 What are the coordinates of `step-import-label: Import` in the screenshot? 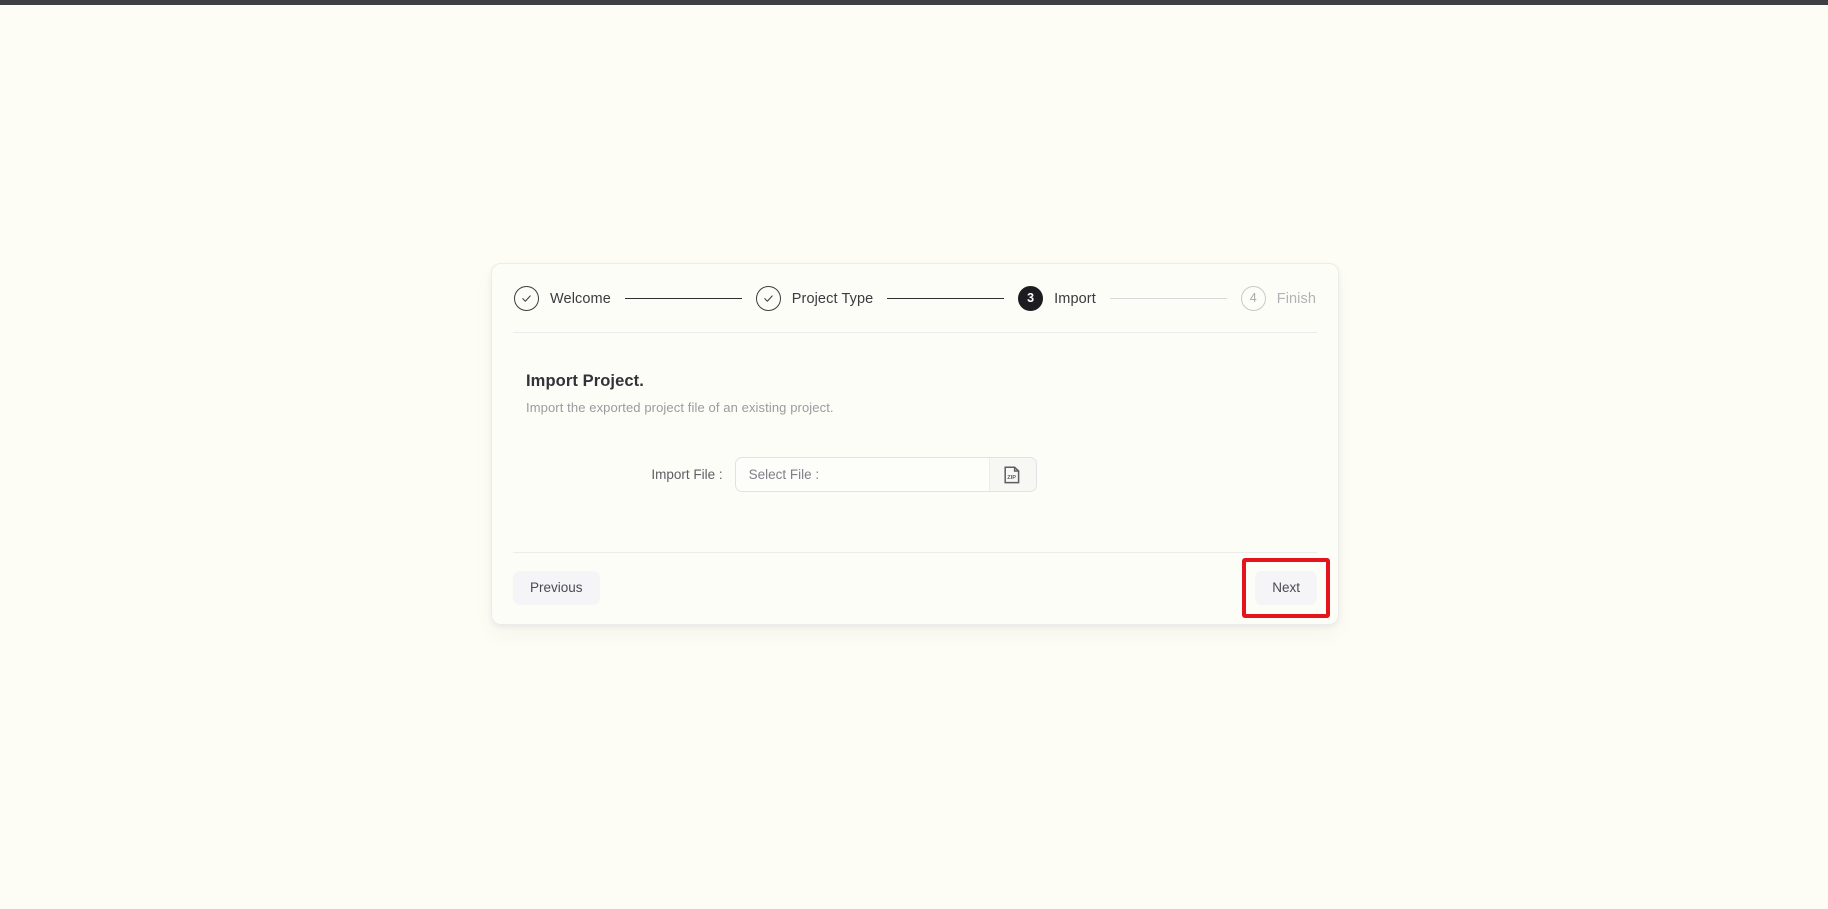 It's located at (1075, 298).